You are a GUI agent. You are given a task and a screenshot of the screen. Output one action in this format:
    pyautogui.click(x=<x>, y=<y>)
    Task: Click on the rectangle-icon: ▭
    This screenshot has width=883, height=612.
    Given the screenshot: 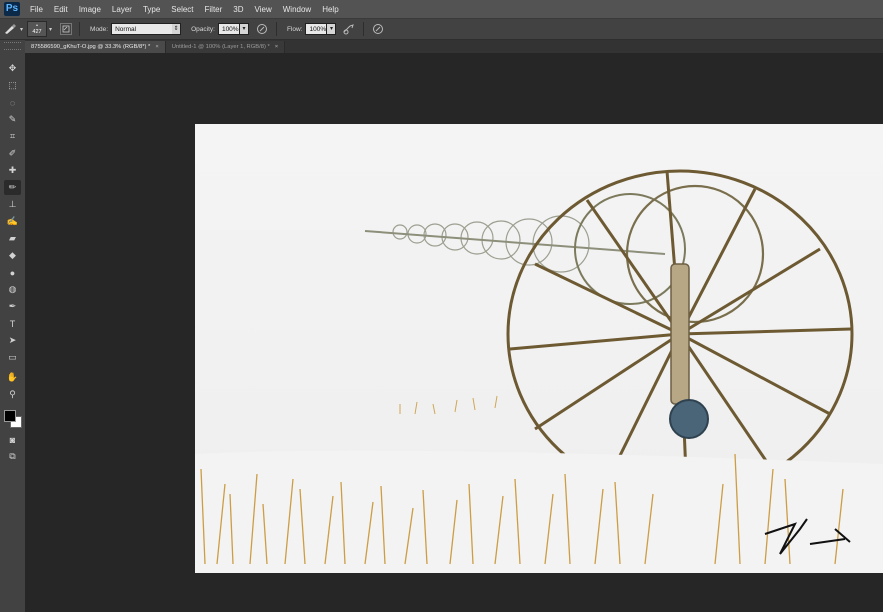 What is the action you would take?
    pyautogui.click(x=12, y=357)
    